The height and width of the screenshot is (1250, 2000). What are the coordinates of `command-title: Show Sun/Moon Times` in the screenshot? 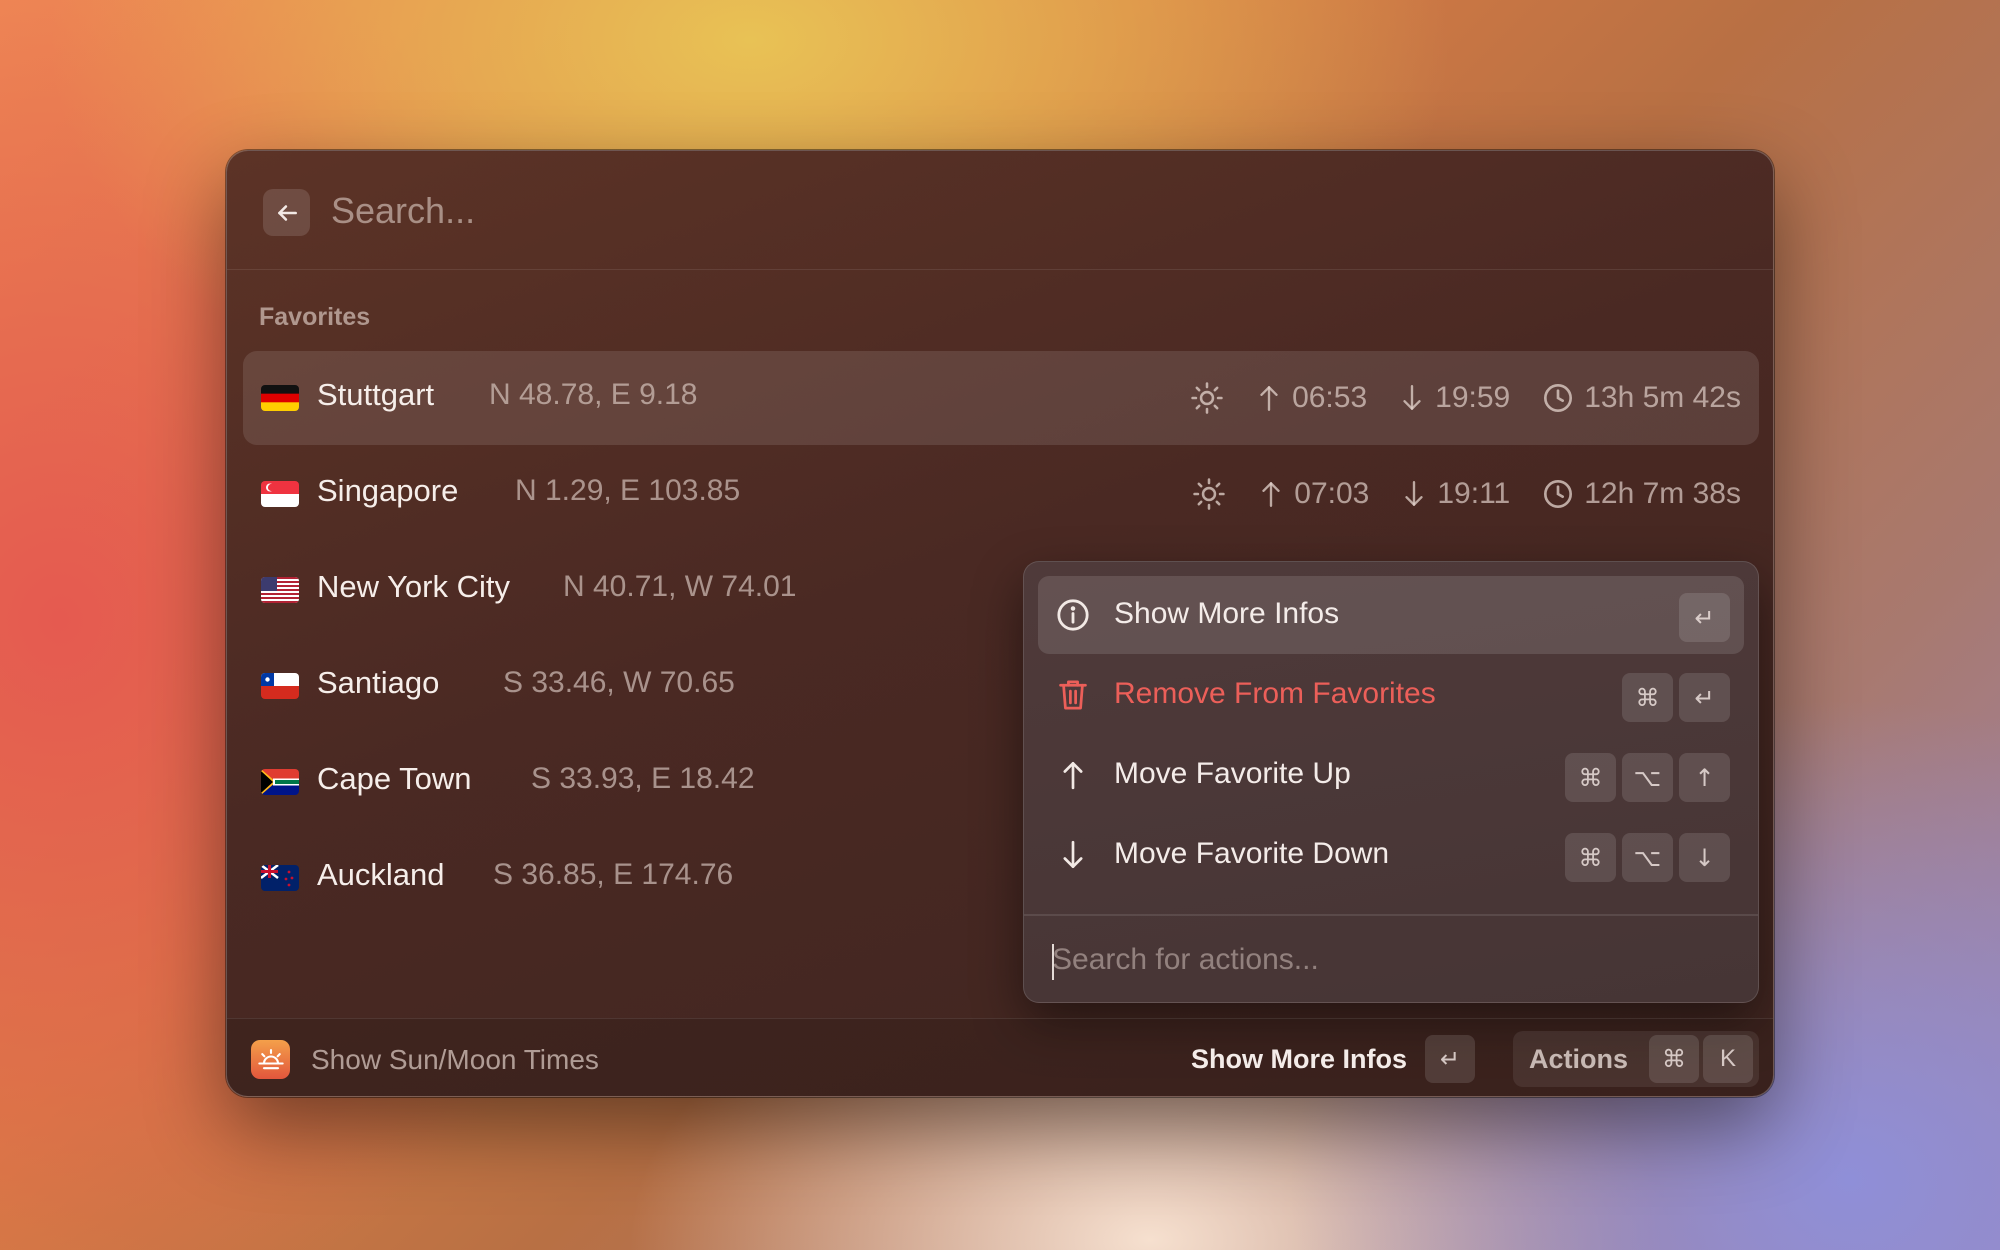 It's located at (455, 1059).